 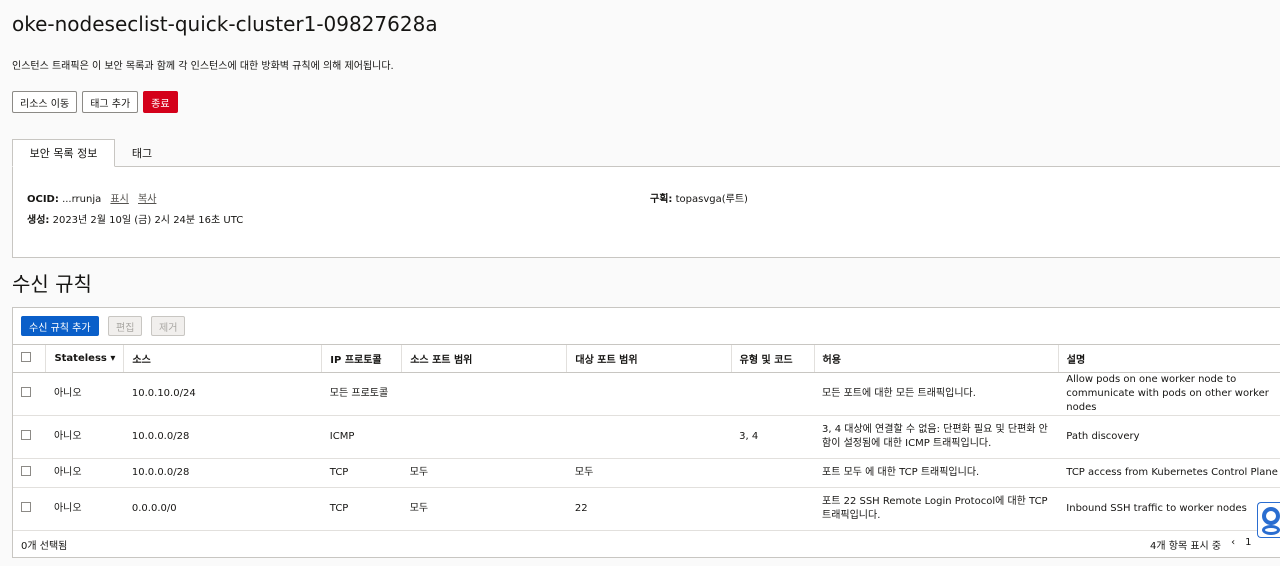 What do you see at coordinates (110, 102) in the screenshot?
I see `add-tags-button: 태그 추가` at bounding box center [110, 102].